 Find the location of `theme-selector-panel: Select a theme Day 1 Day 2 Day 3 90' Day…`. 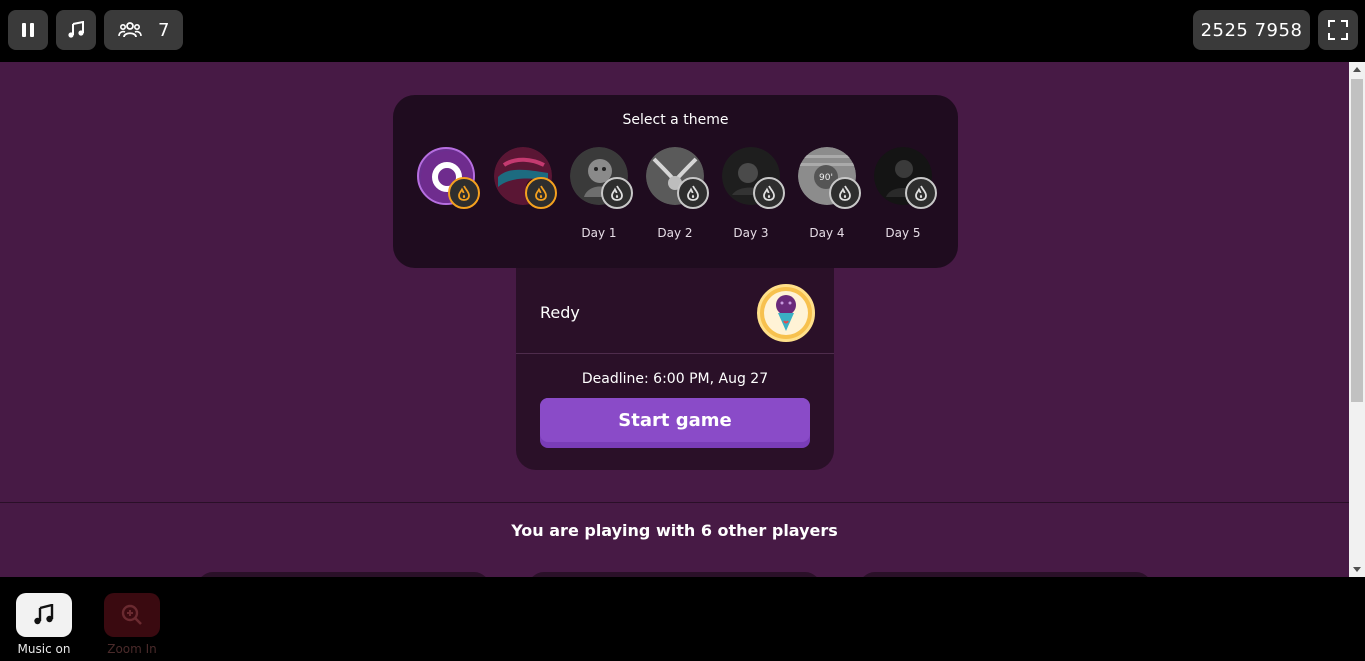

theme-selector-panel: Select a theme Day 1 Day 2 Day 3 90' Day… is located at coordinates (675, 181).